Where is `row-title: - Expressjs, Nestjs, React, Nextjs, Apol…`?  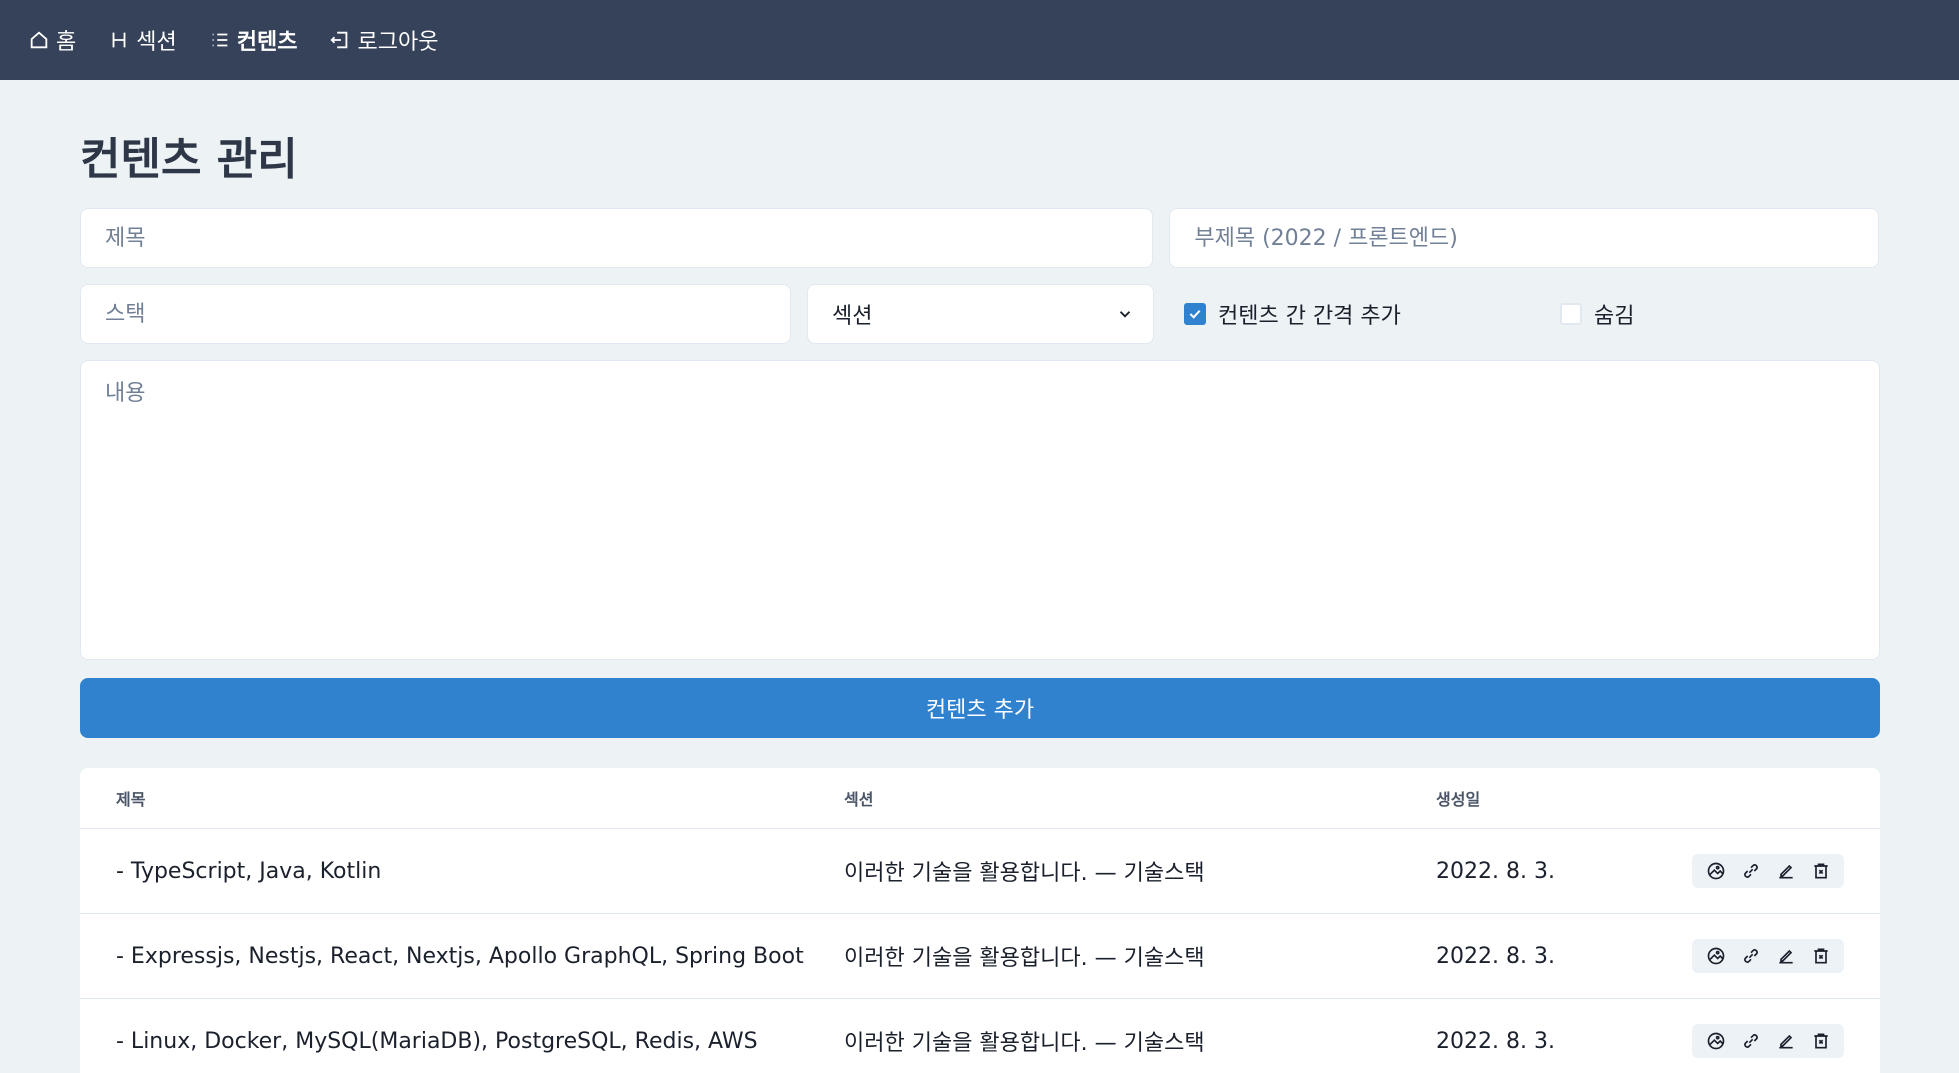 row-title: - Expressjs, Nestjs, React, Nextjs, Apol… is located at coordinates (460, 956).